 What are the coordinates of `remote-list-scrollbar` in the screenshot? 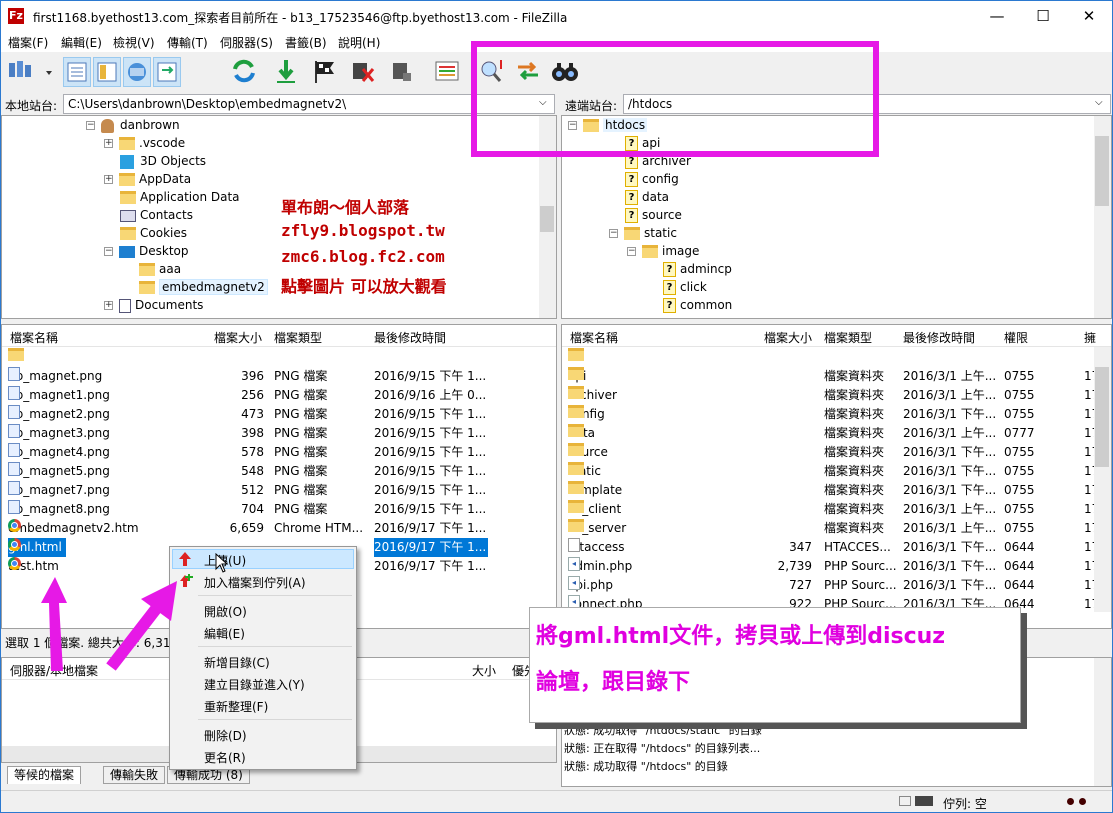 It's located at (1102, 479).